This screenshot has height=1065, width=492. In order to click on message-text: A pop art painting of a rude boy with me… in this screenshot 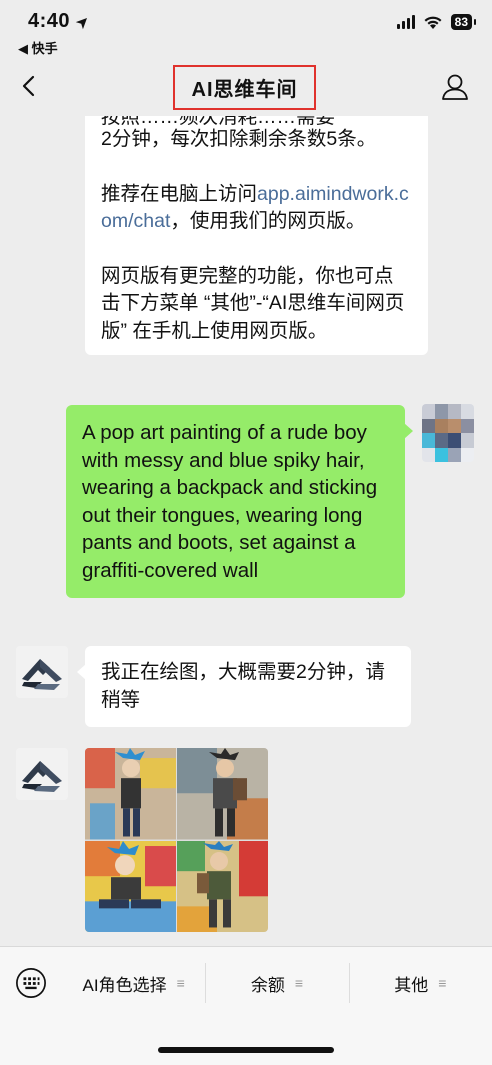, I will do `click(230, 501)`.